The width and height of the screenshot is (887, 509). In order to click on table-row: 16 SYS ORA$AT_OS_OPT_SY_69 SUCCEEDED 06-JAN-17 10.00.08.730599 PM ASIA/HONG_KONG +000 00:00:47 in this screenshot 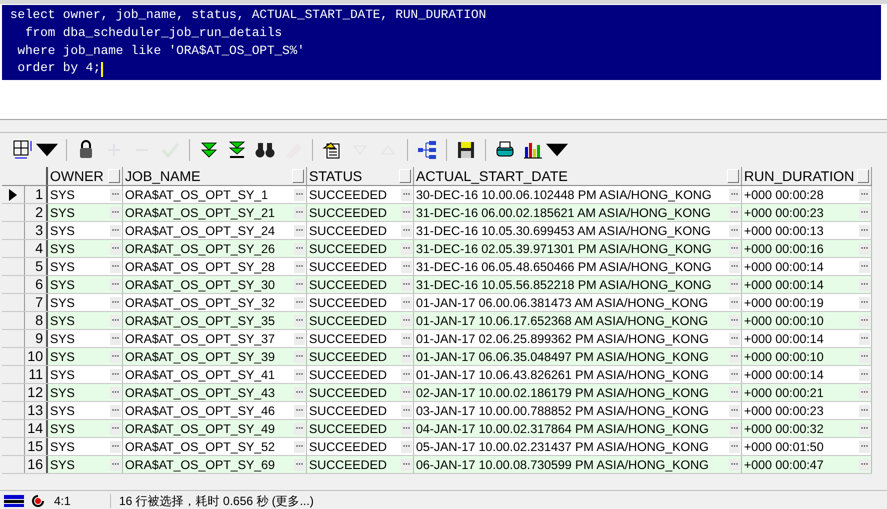, I will do `click(437, 465)`.